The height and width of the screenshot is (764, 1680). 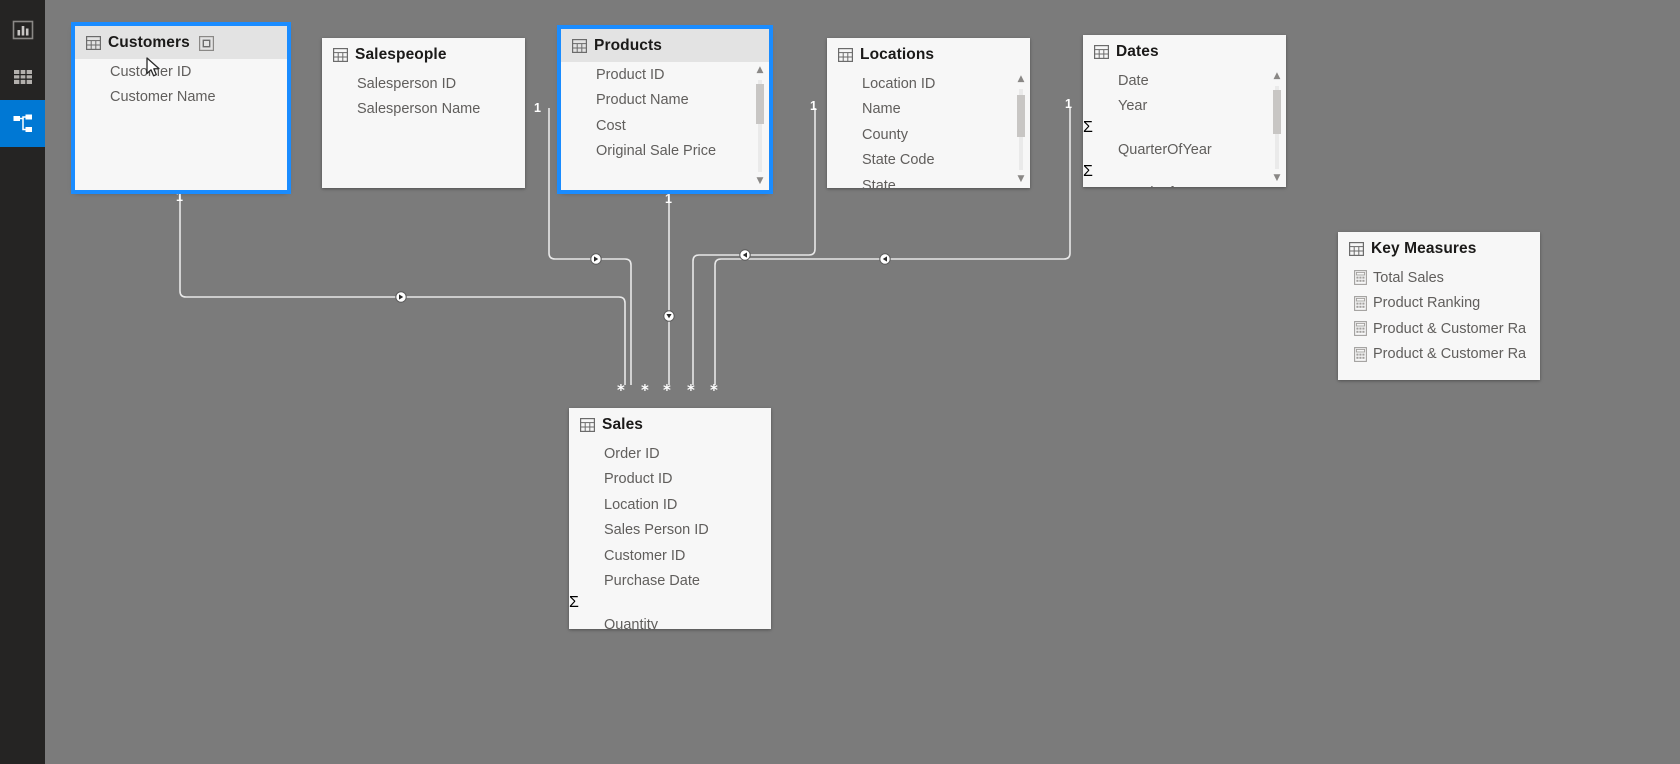 What do you see at coordinates (643, 285) in the screenshot?
I see `filter-direction-markers` at bounding box center [643, 285].